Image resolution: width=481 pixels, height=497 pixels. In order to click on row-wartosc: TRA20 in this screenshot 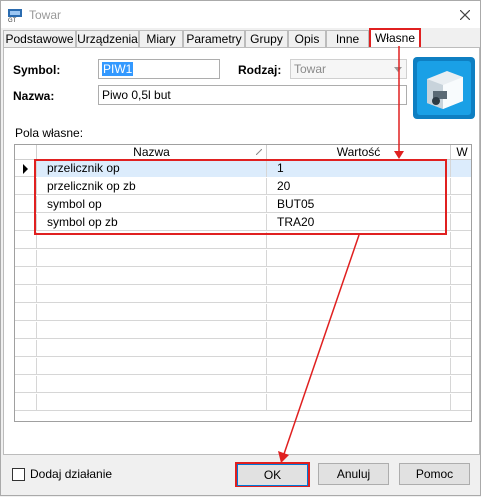, I will do `click(359, 222)`.